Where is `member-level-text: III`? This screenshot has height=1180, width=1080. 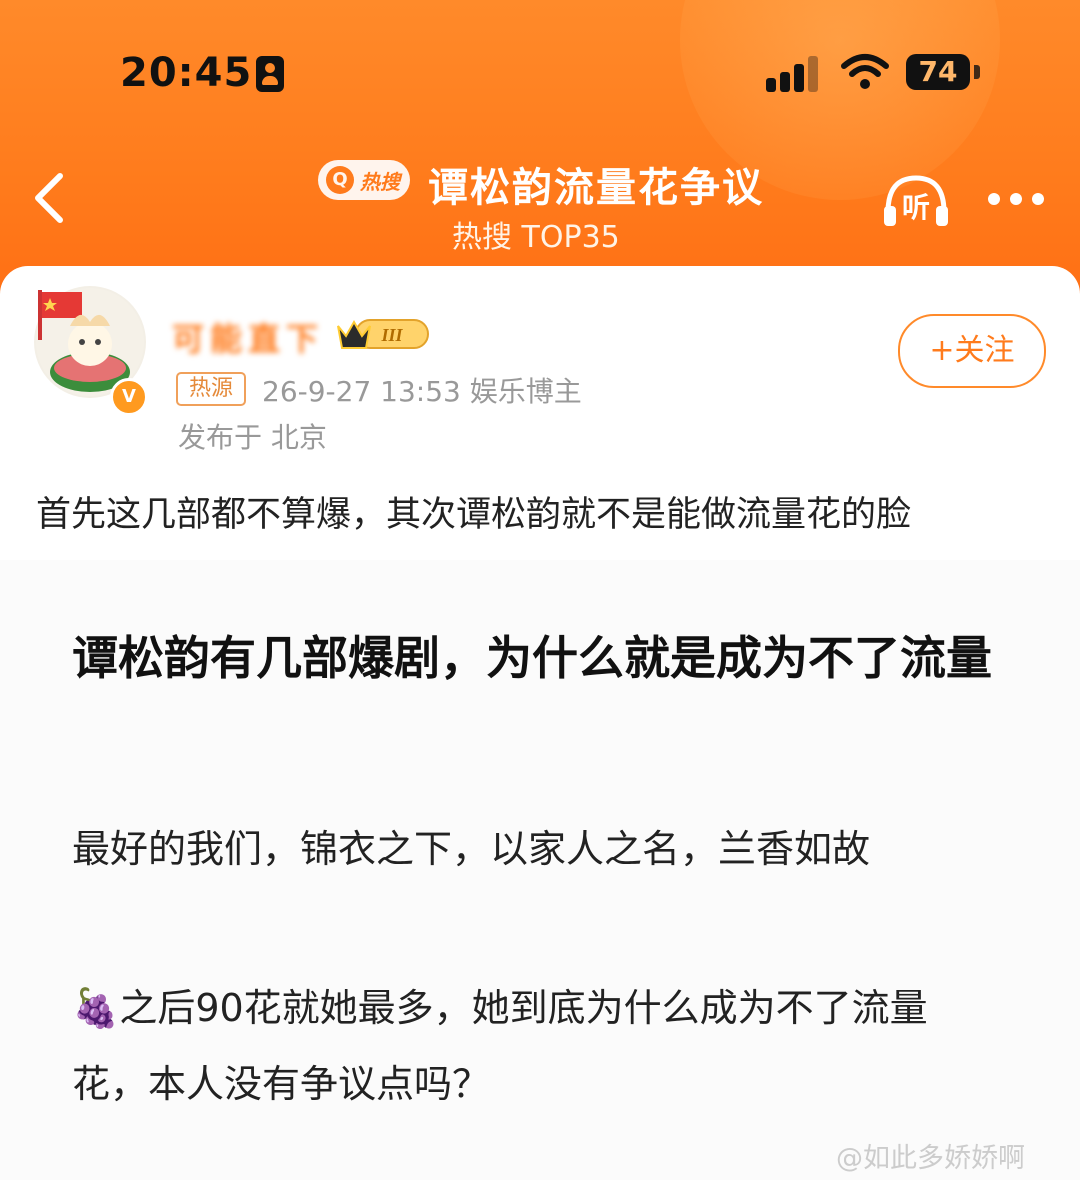 member-level-text: III is located at coordinates (391, 335).